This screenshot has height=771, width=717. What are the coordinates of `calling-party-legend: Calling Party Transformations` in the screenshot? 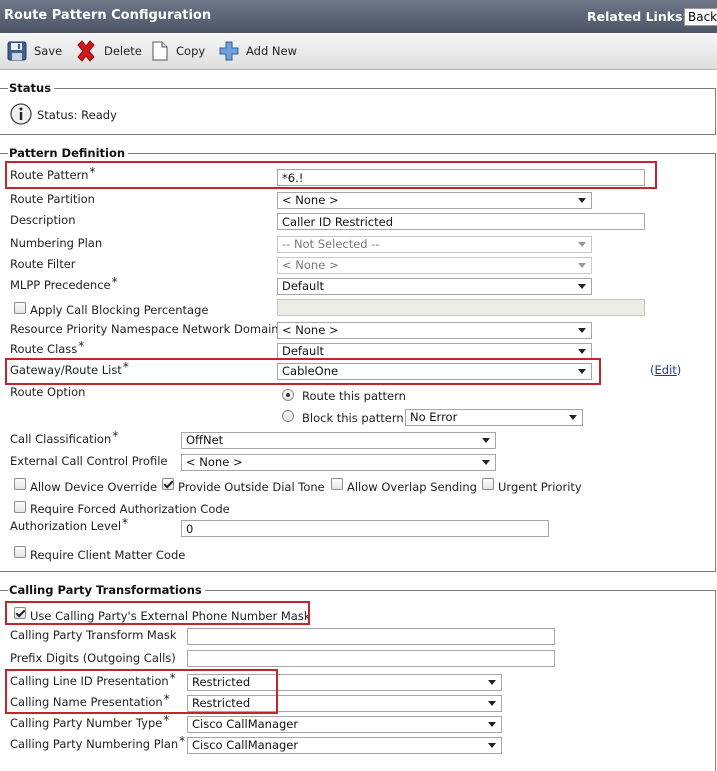 It's located at (106, 590).